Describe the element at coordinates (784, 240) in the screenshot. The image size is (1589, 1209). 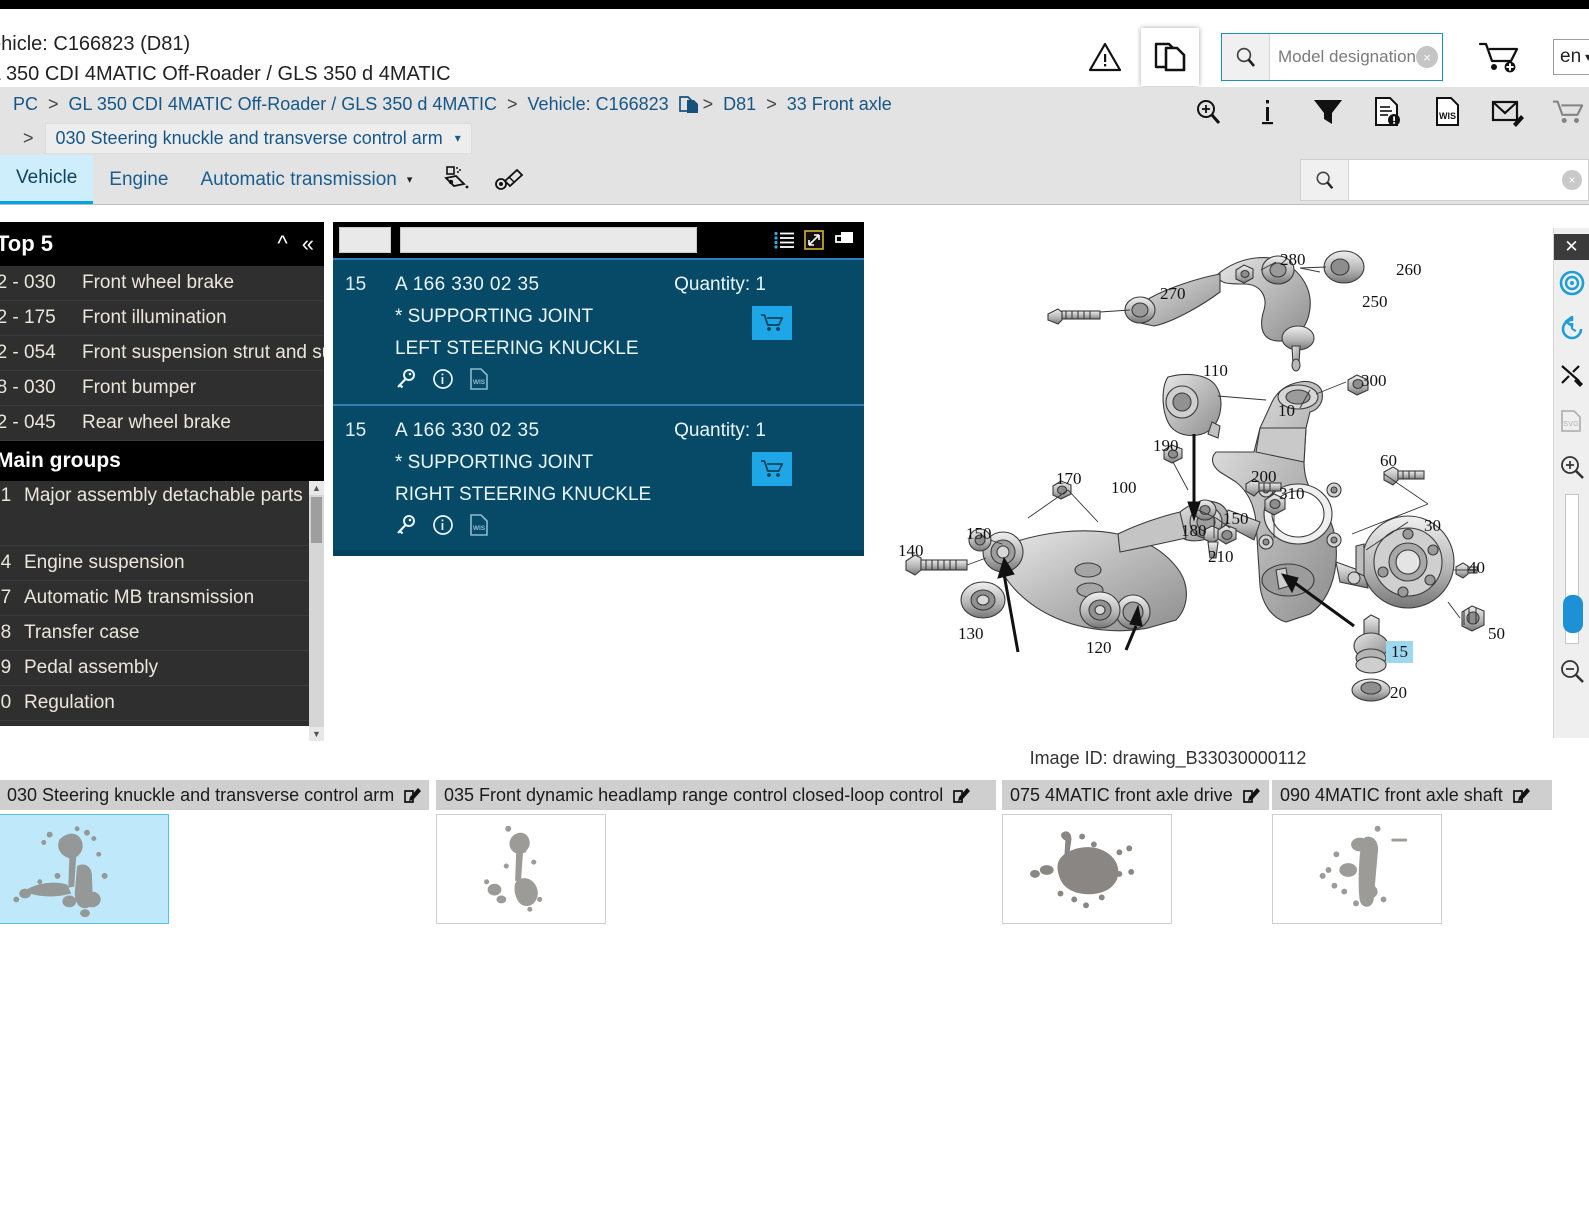
I see `list-view-icon` at that location.